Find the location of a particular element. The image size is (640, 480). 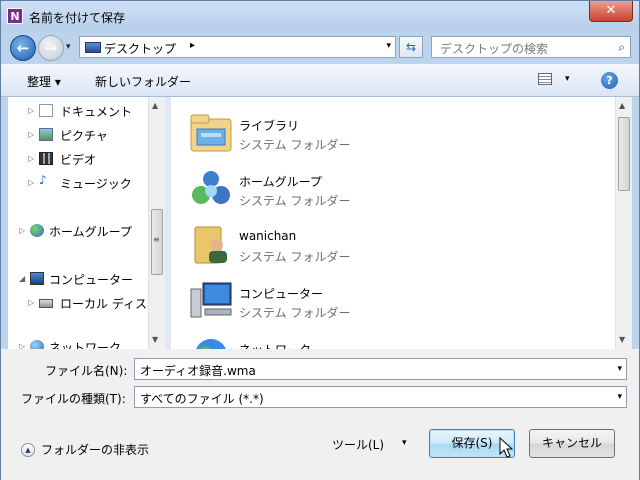

back-button: ← is located at coordinates (23, 48).